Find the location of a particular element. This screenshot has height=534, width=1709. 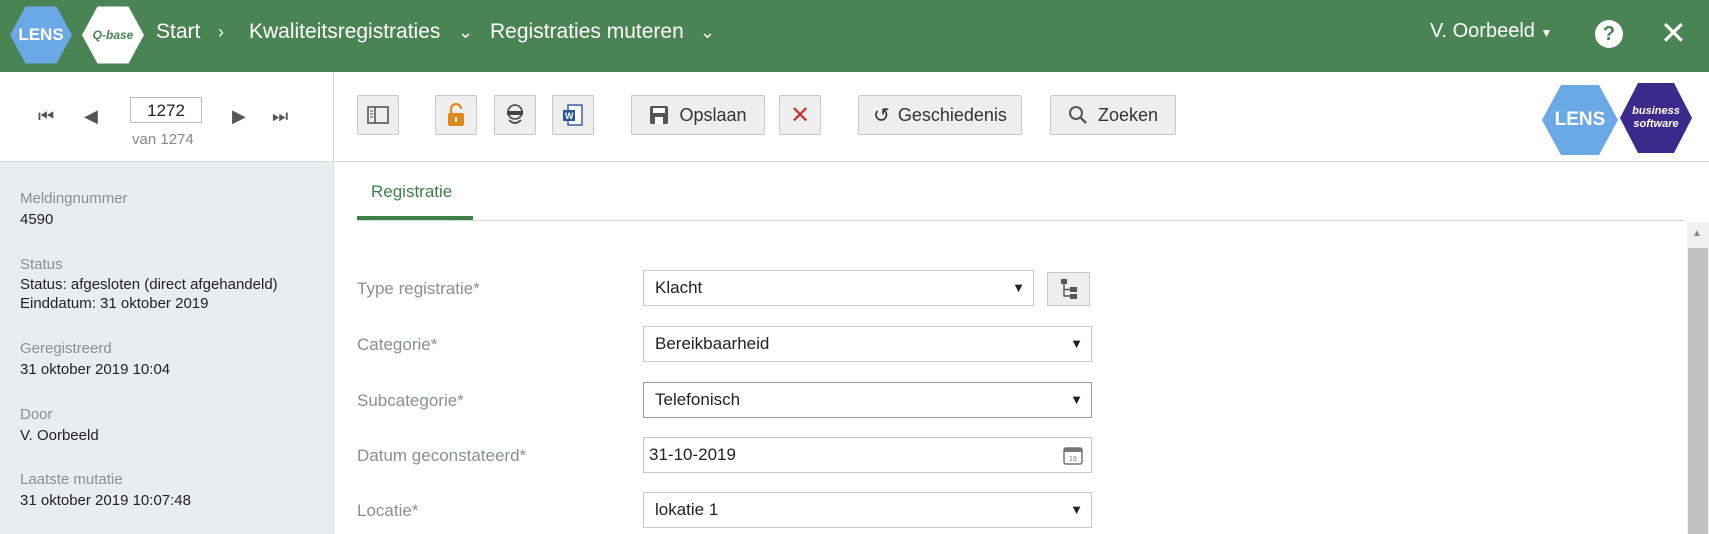

info-value: Status: afgesloten (direct afgehandeld) is located at coordinates (149, 284).